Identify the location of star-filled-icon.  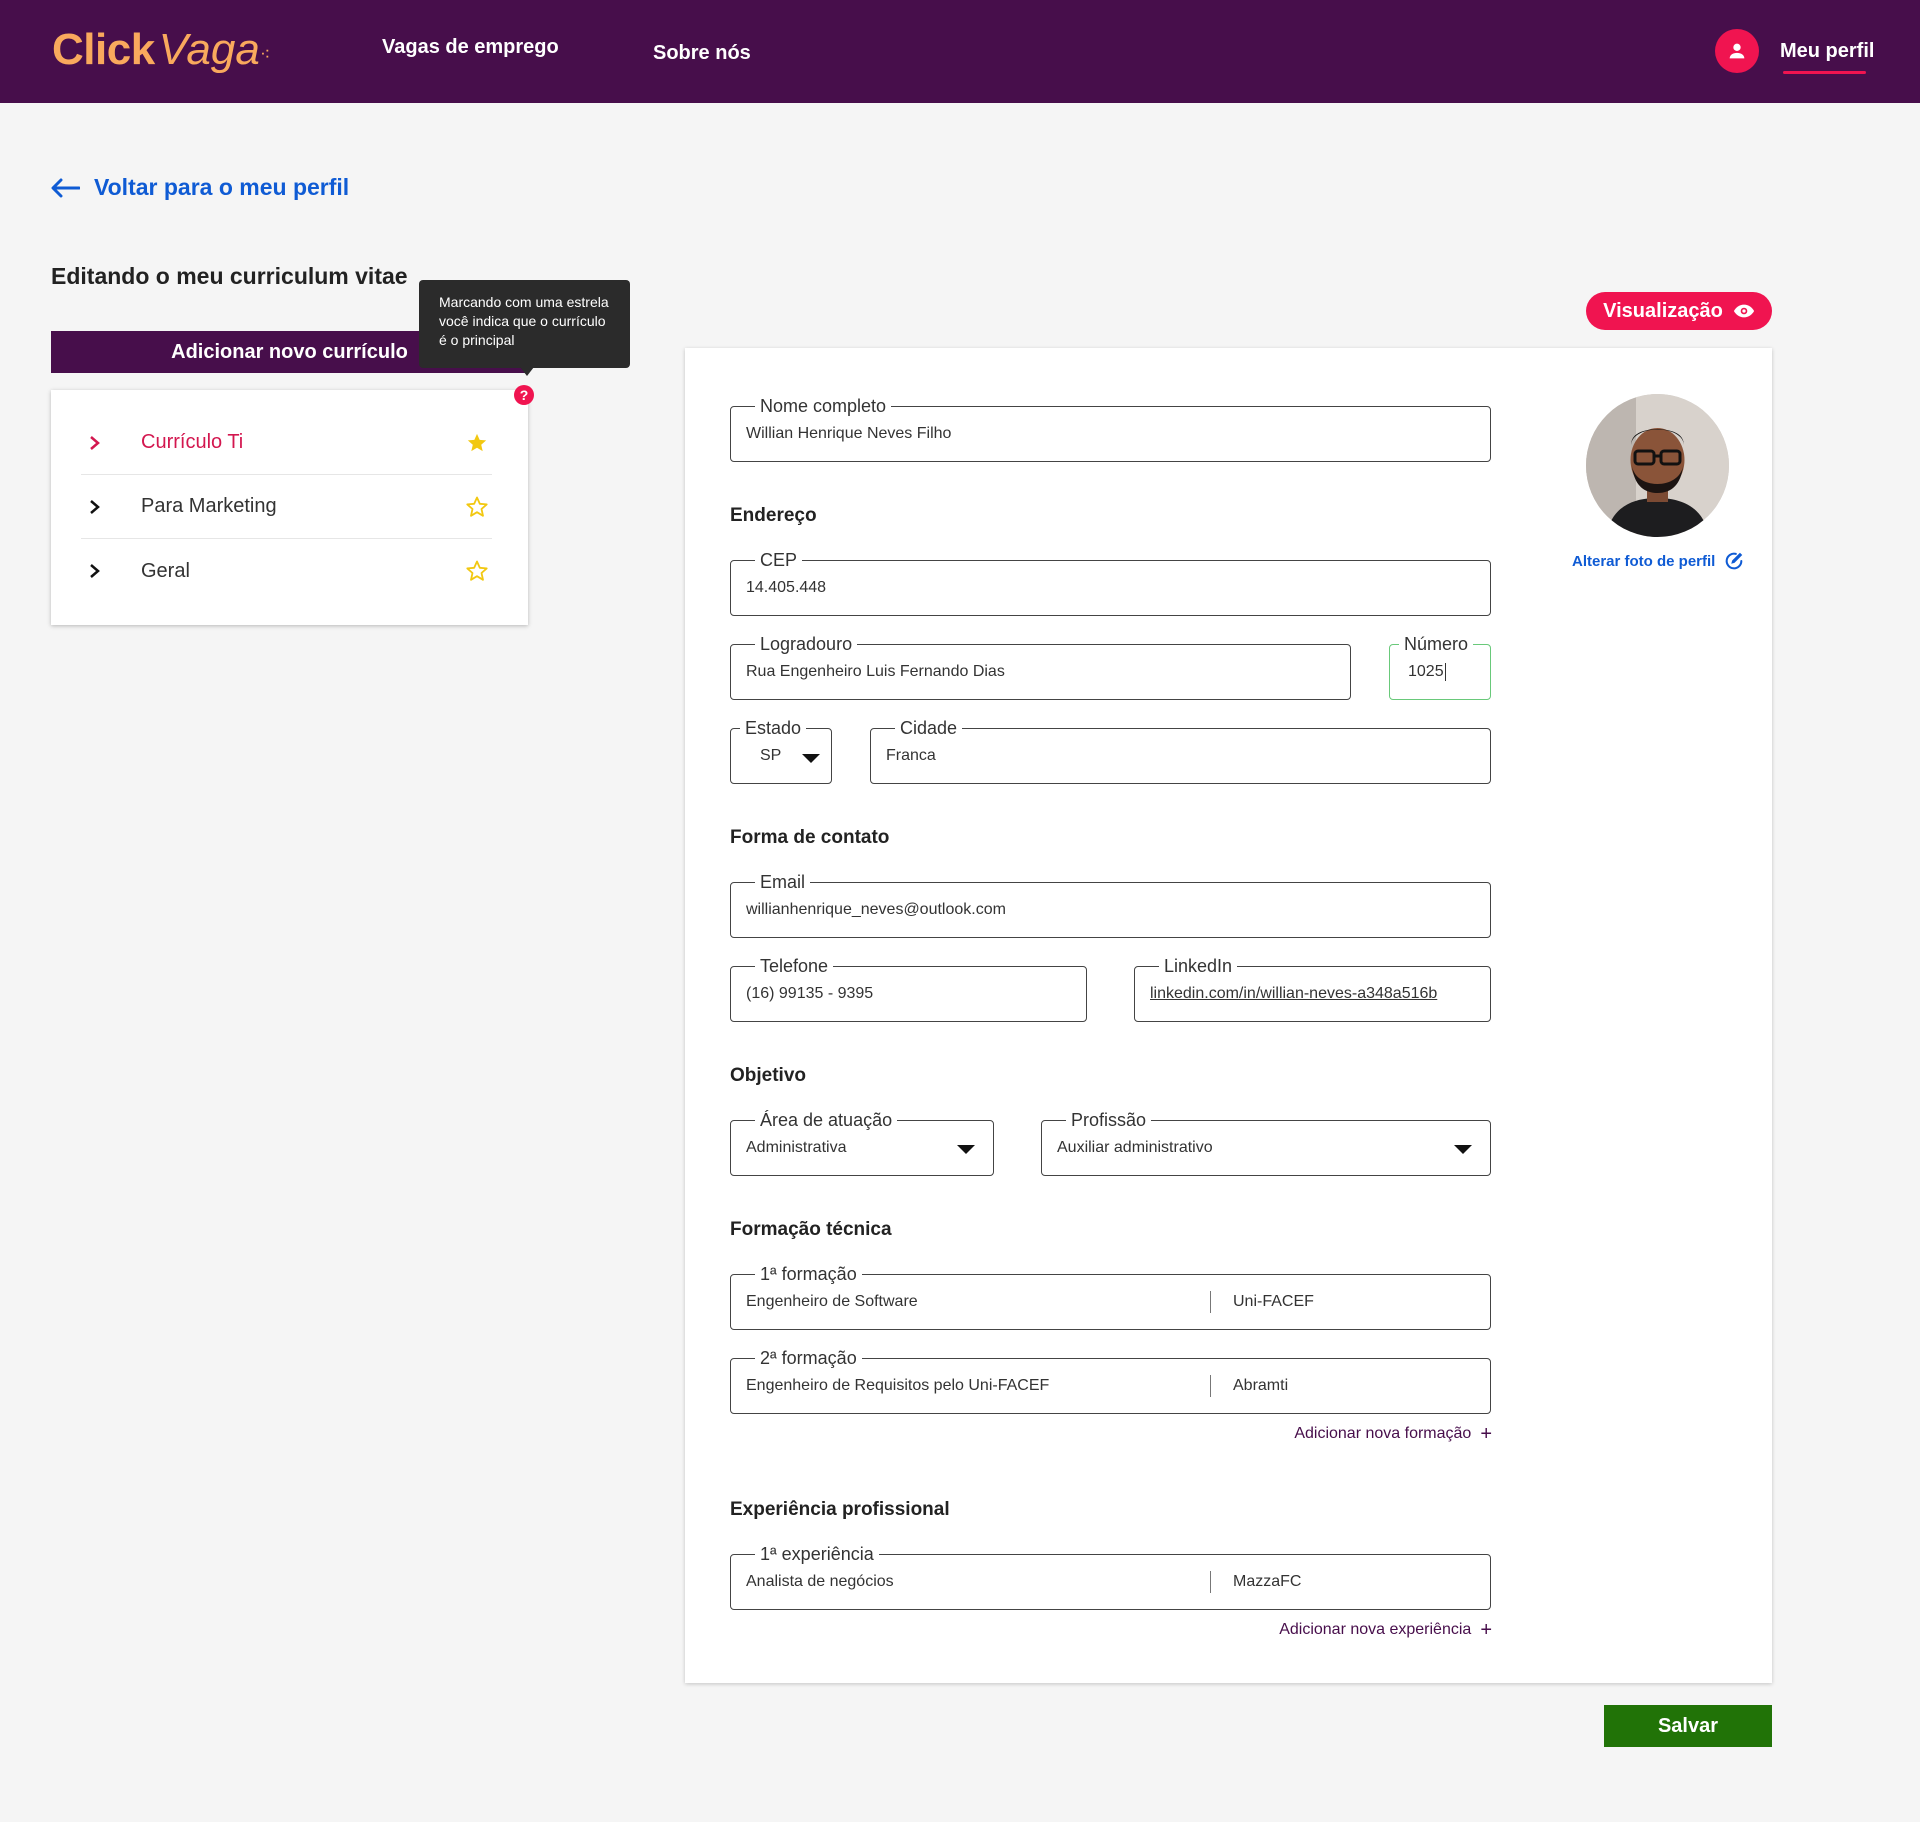
(477, 443).